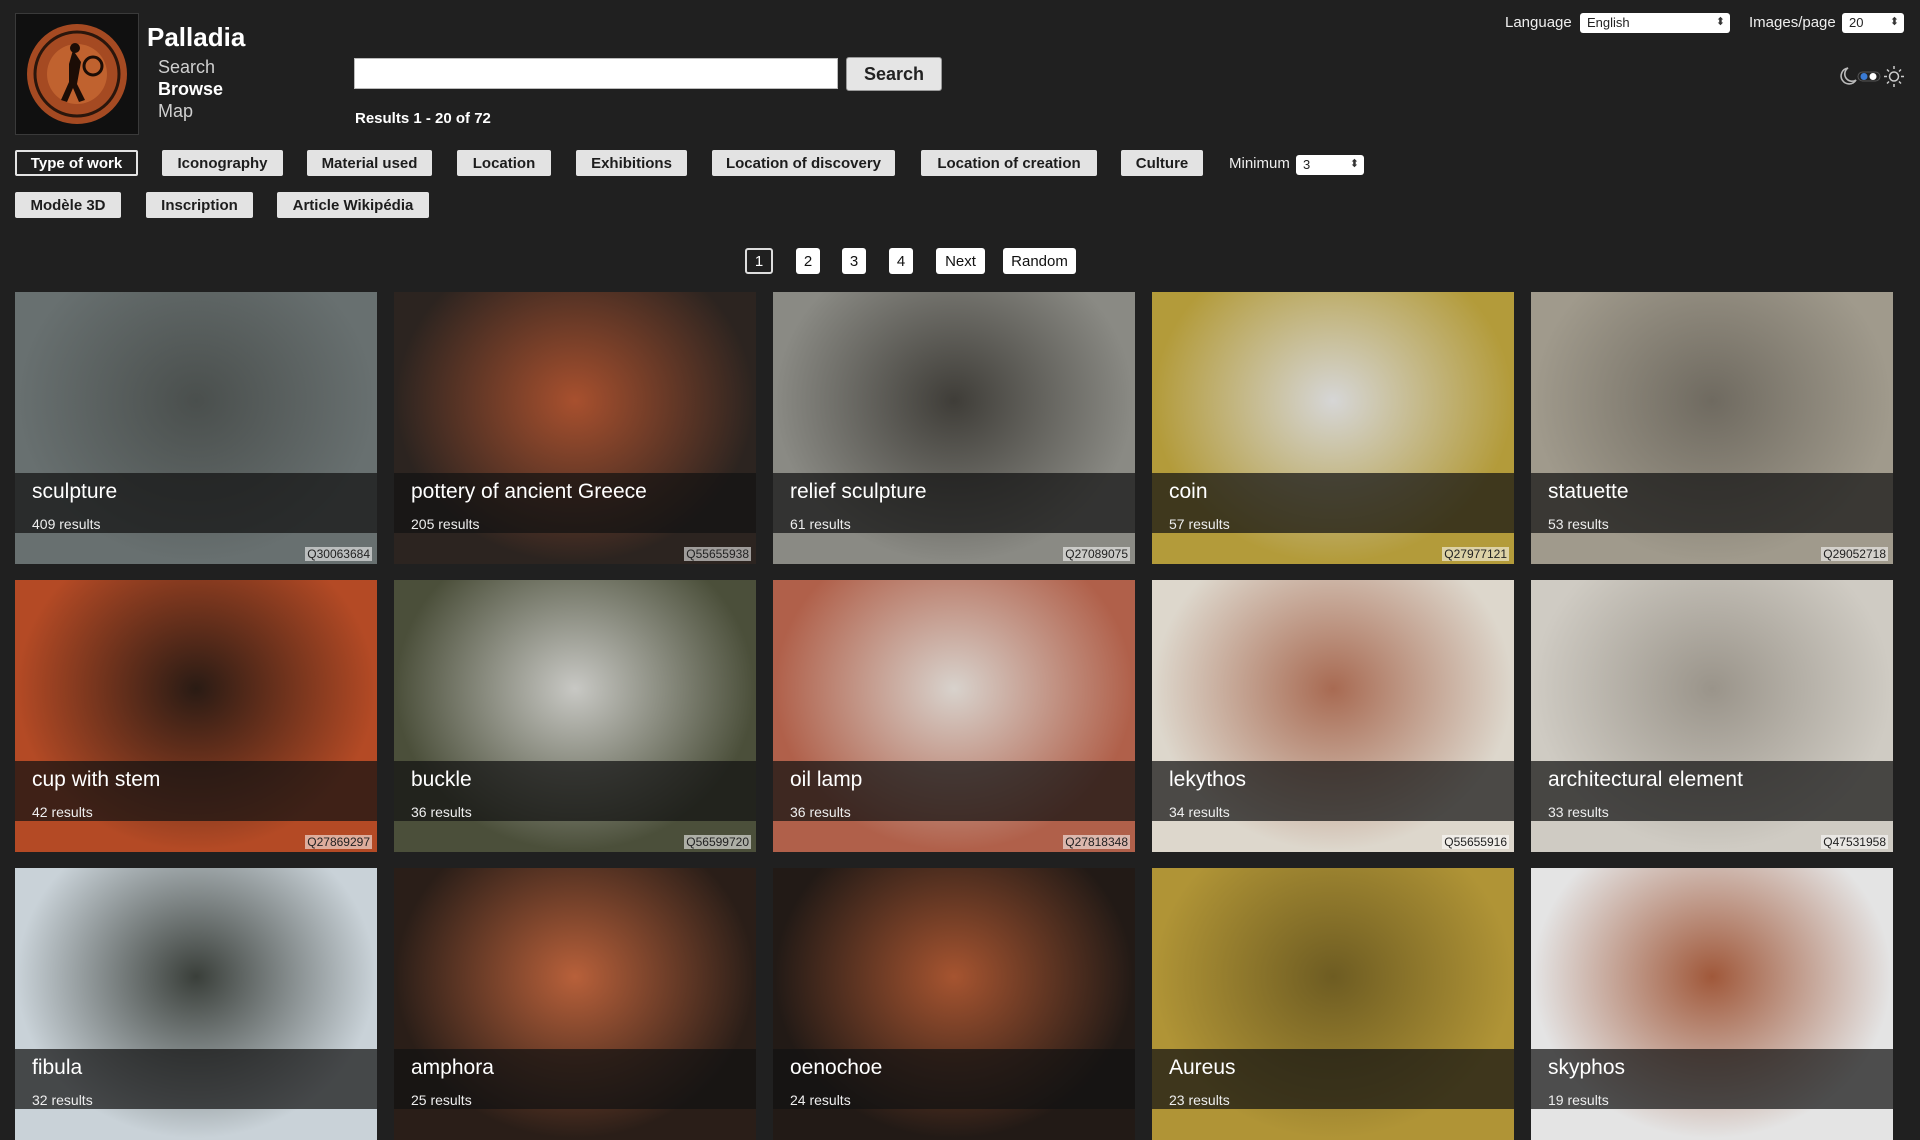 The image size is (1920, 1140). Describe the element at coordinates (1792, 22) in the screenshot. I see `images-per-page-label: Images/page` at that location.